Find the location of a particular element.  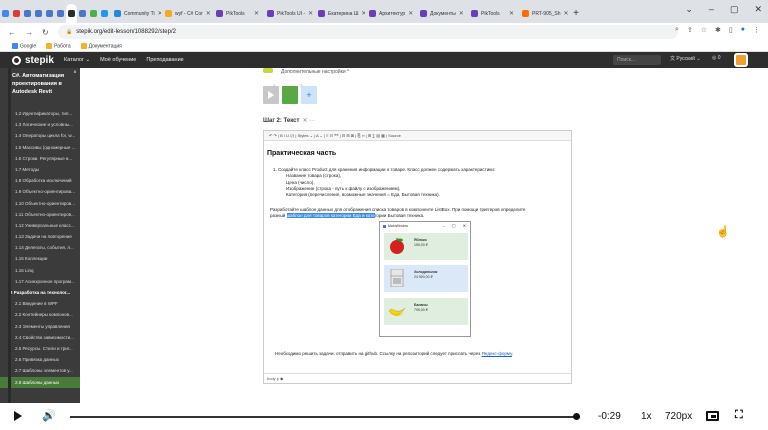

fullscreen-icon: ⛶ is located at coordinates (739, 415).